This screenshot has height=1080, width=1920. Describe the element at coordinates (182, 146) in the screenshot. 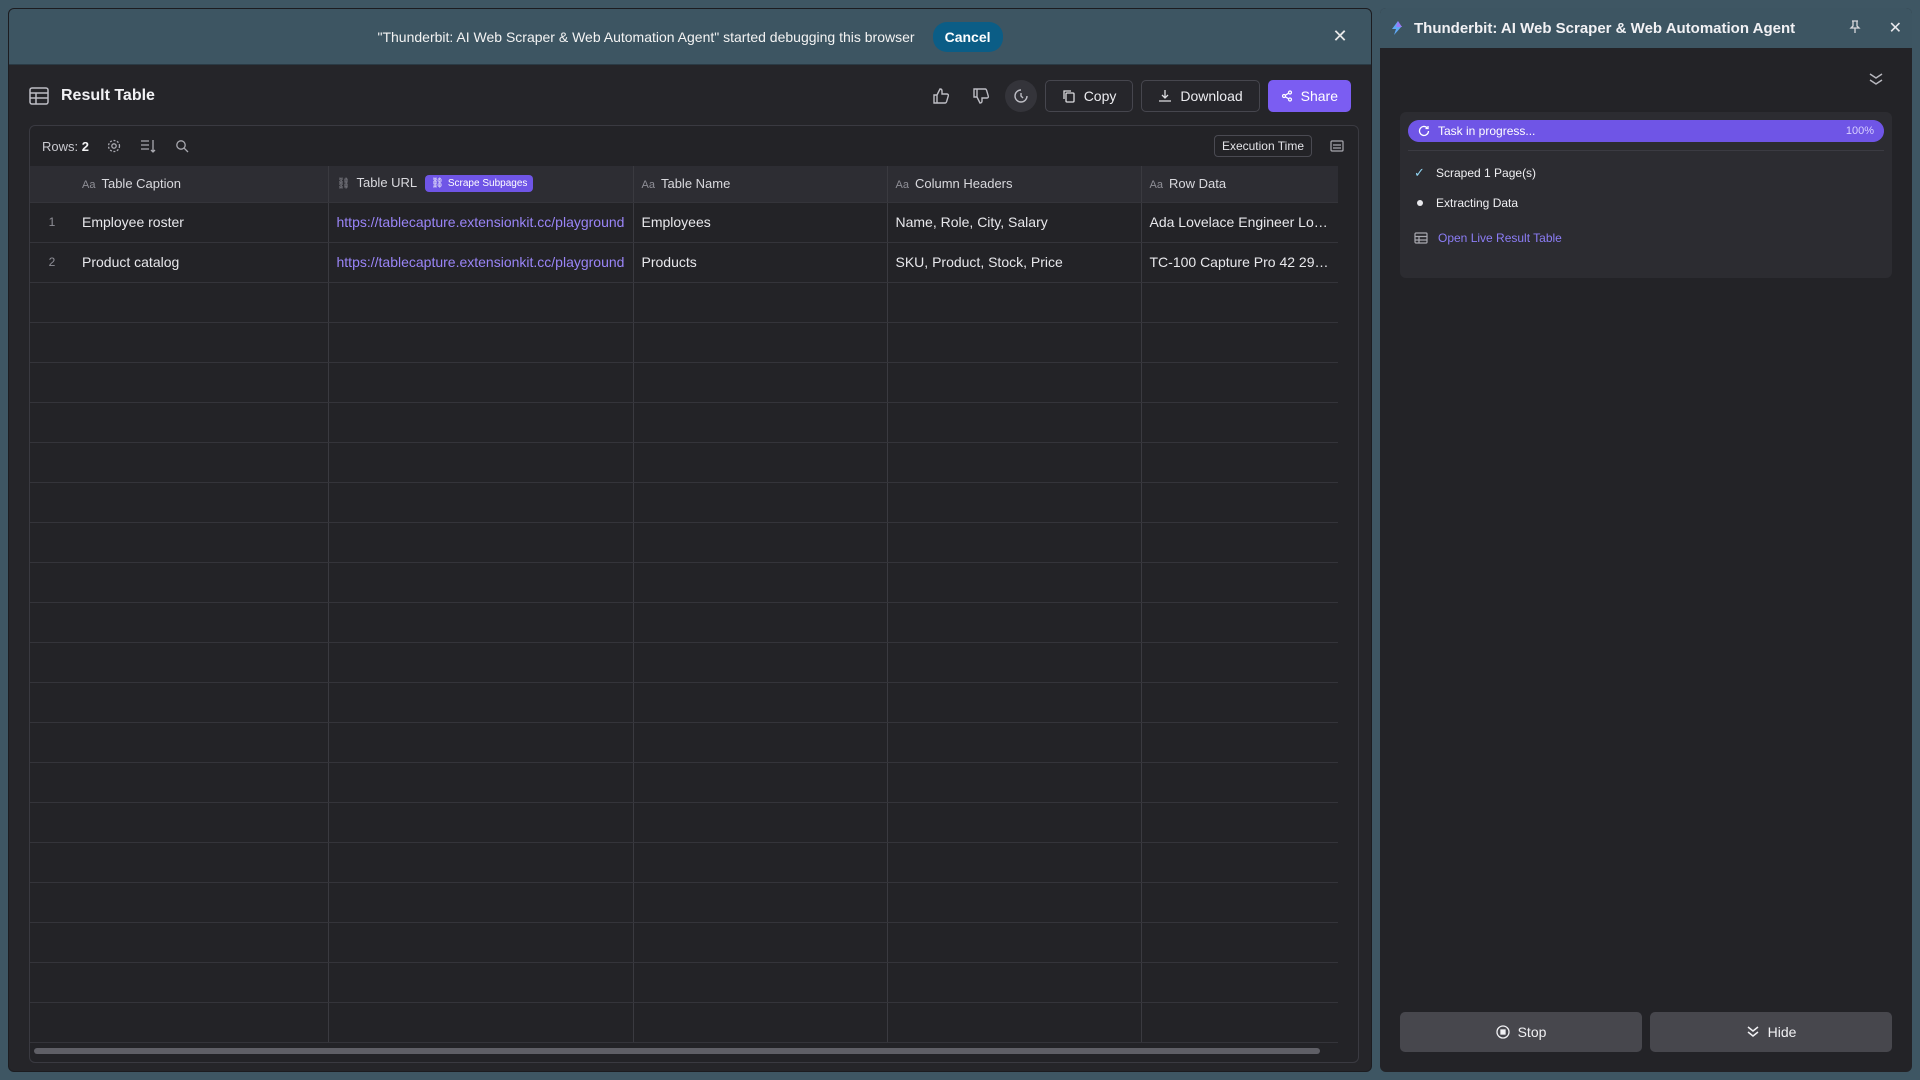

I see `search-icon` at that location.